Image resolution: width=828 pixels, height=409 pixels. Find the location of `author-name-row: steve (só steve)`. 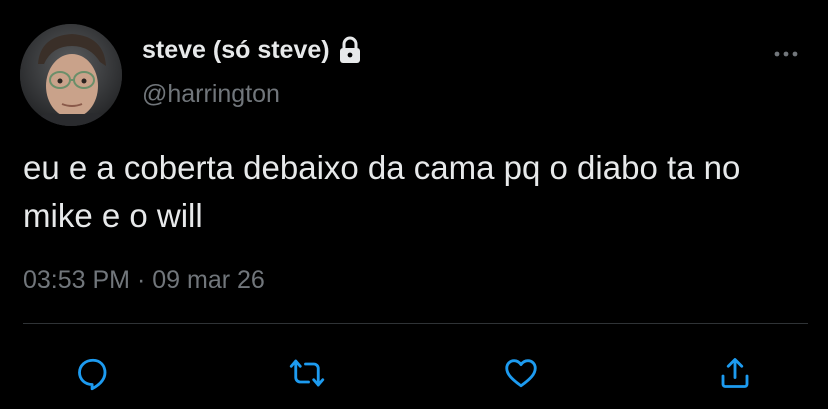

author-name-row: steve (só steve) is located at coordinates (252, 50).